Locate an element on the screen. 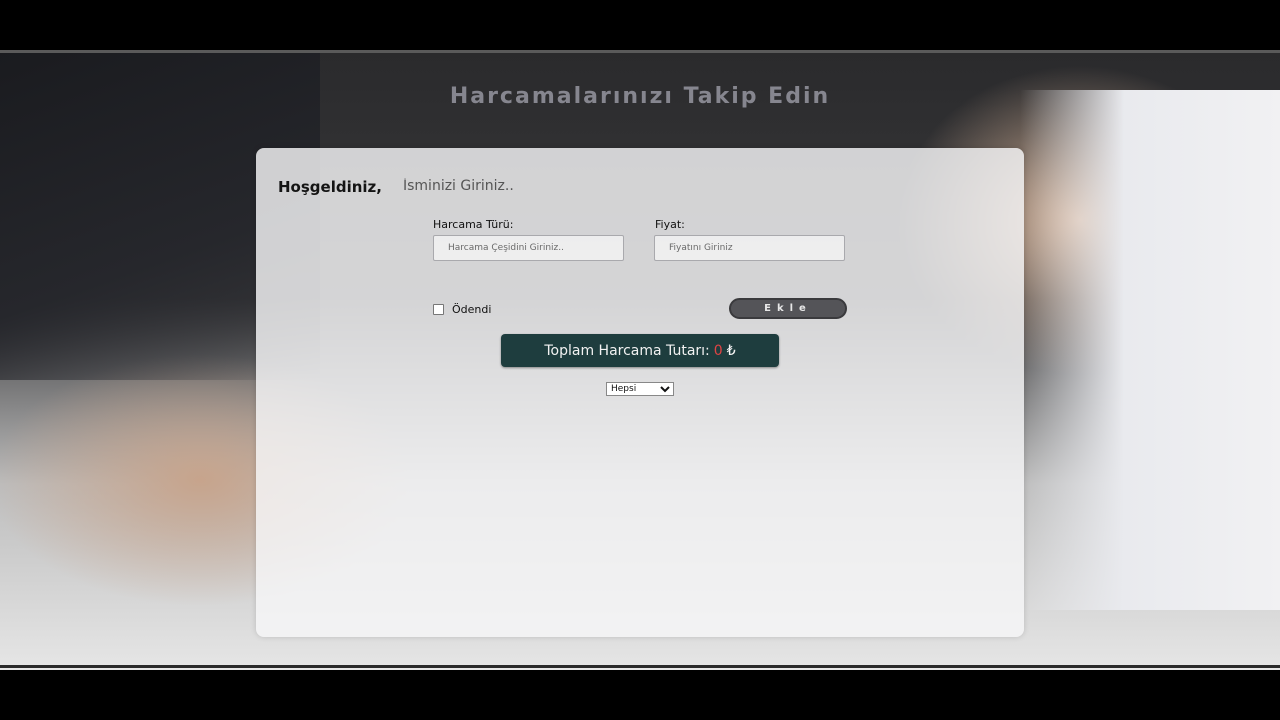 This screenshot has height=720, width=1280. paid-checkbox-group: Ödendi is located at coordinates (462, 309).